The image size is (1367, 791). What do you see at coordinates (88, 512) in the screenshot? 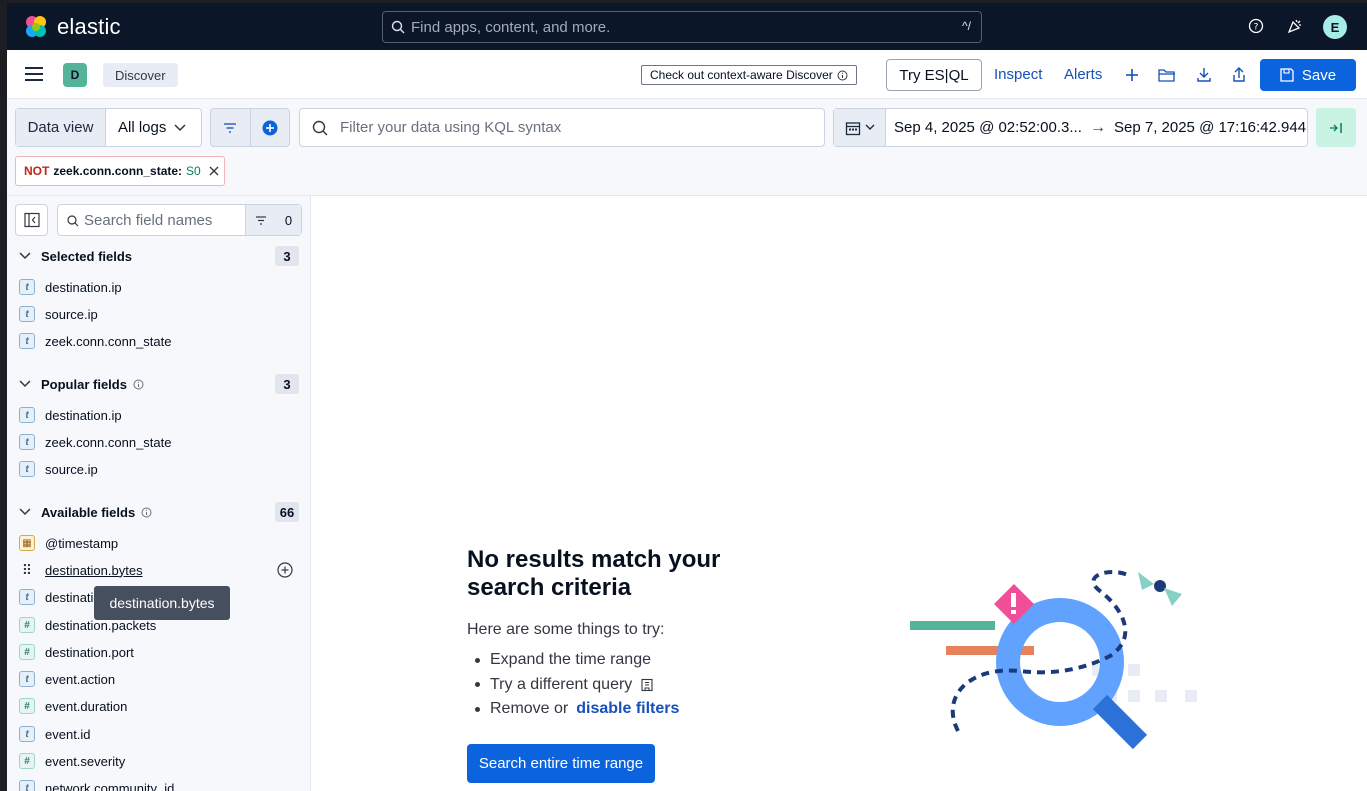
I see `section-title: Available fields` at bounding box center [88, 512].